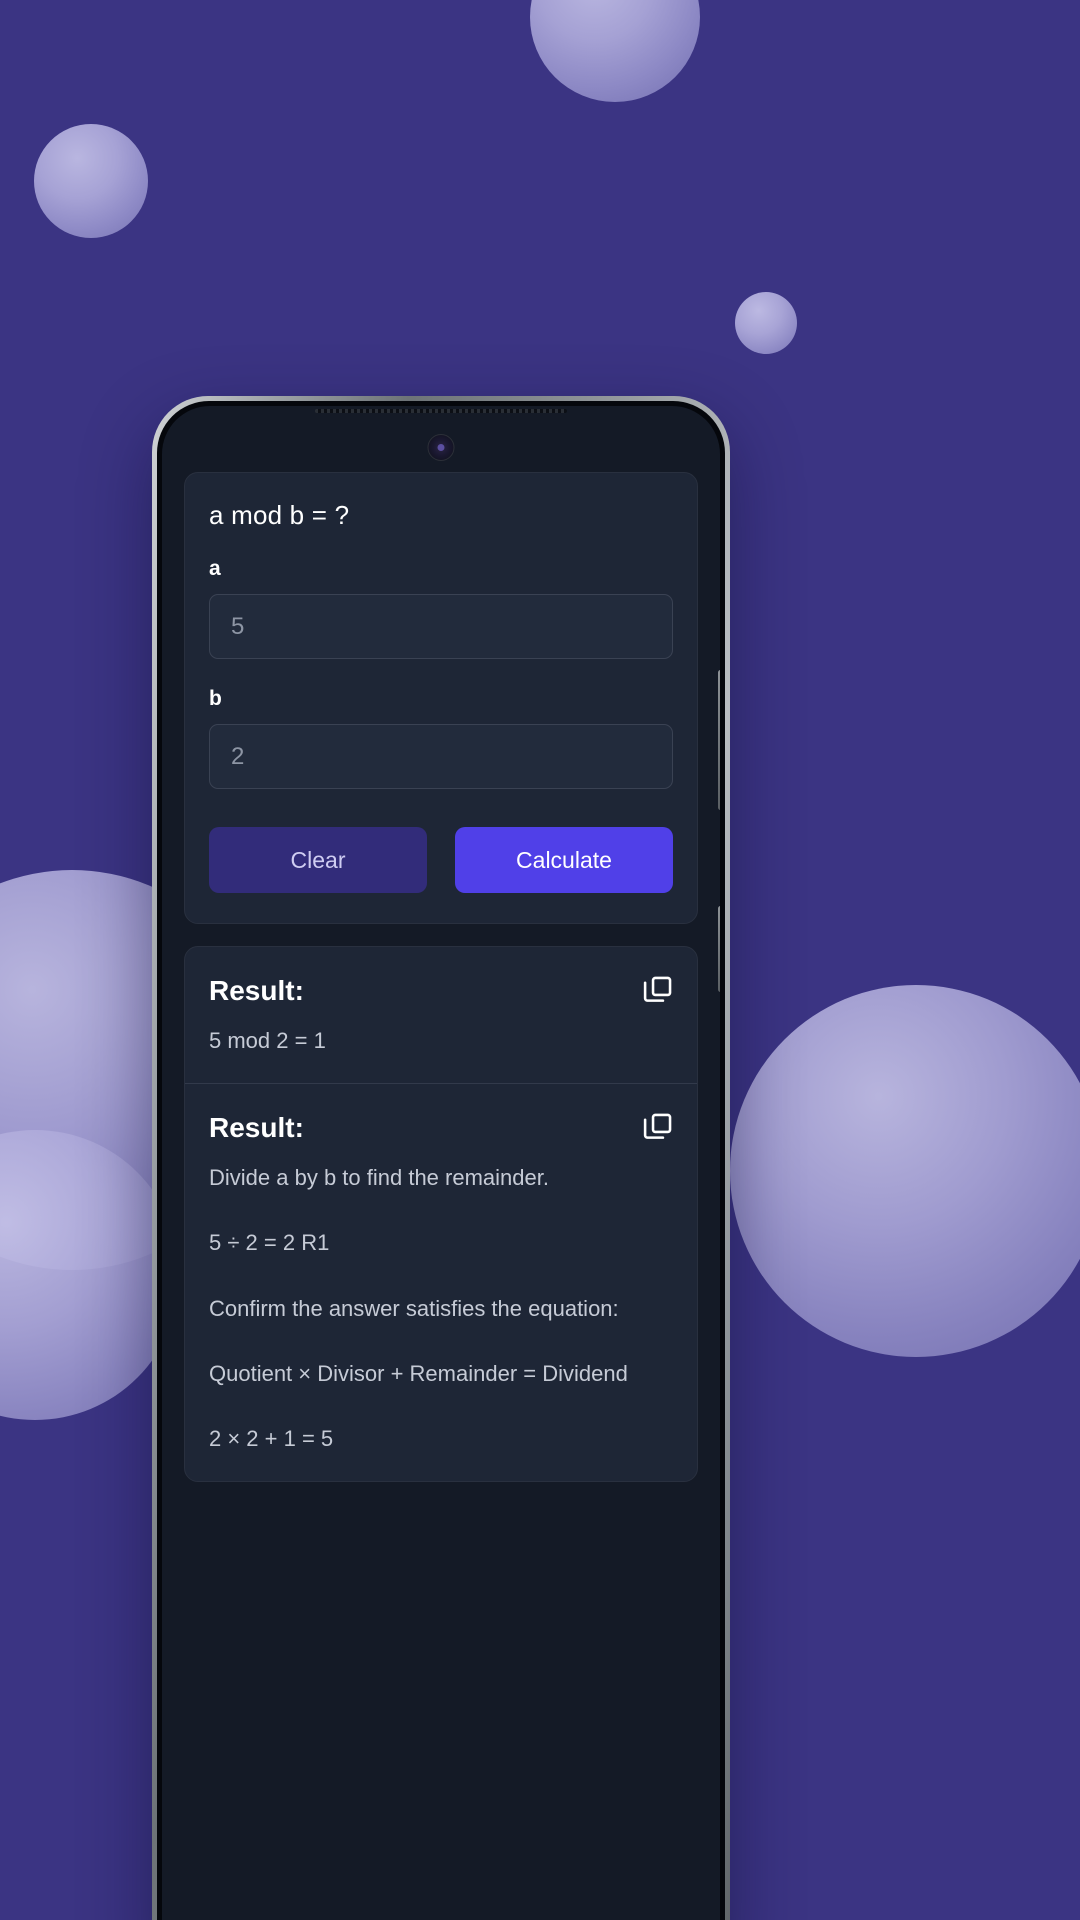 This screenshot has width=1080, height=1920. Describe the element at coordinates (441, 698) in the screenshot. I see `calculator-input-card: a mod b = ? a b Clear Calculate` at that location.